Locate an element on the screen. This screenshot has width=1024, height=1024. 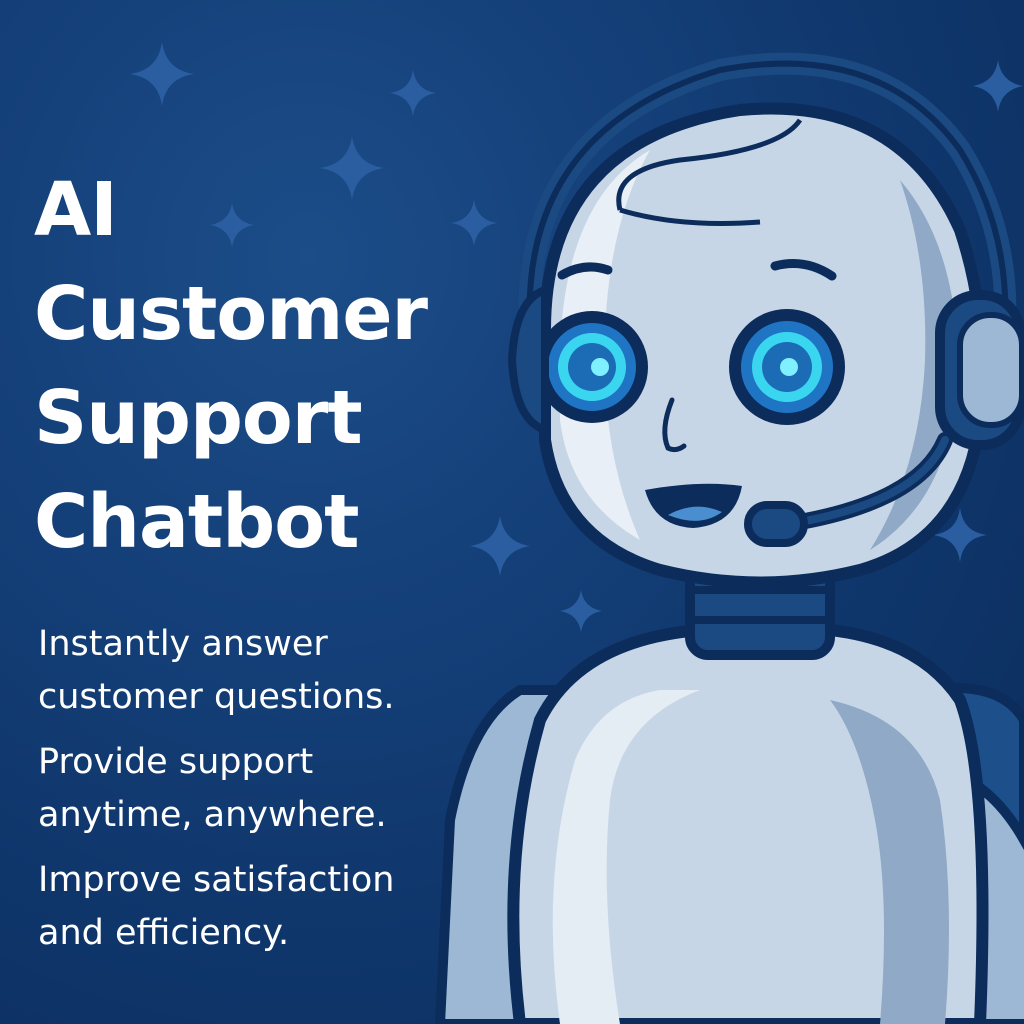
benefit-item: Instantly answer customer questions. is located at coordinates (216, 670).